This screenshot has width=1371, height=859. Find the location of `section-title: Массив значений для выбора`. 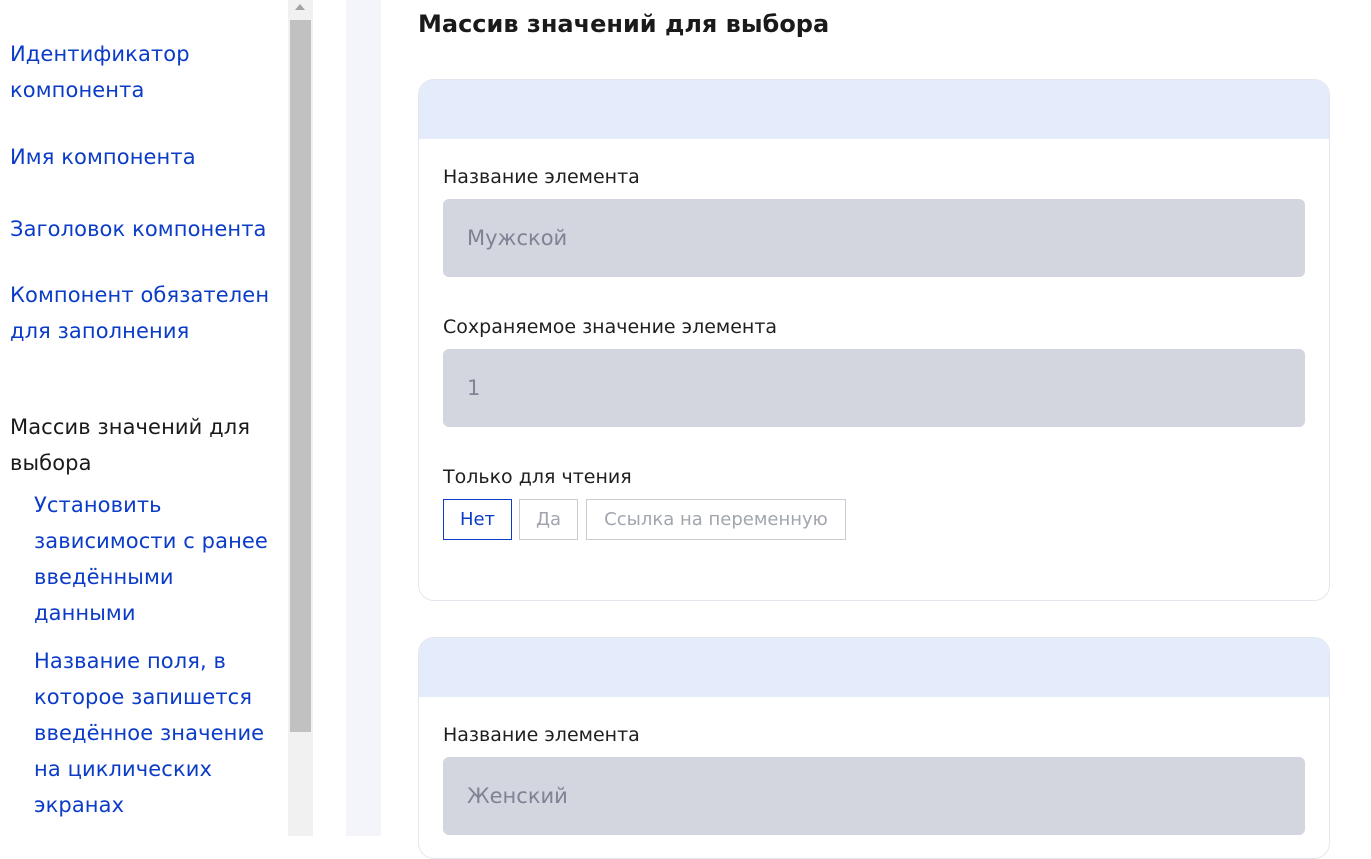

section-title: Массив значений для выбора is located at coordinates (624, 24).